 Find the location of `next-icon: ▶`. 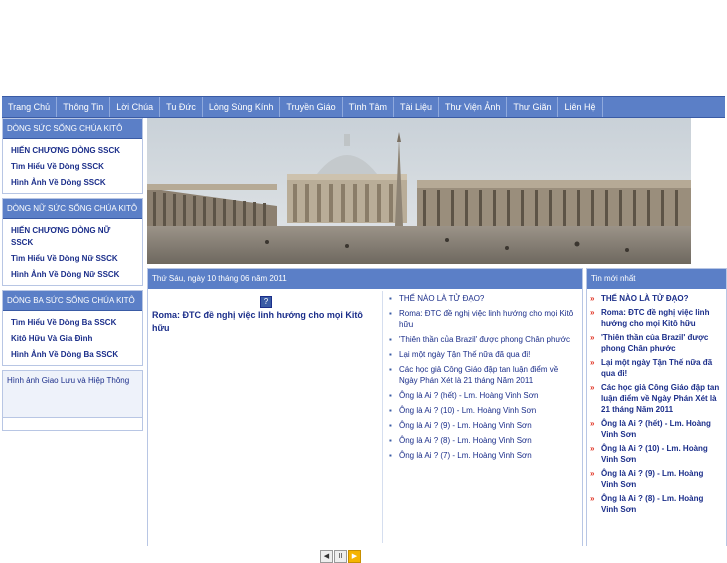

next-icon: ▶ is located at coordinates (354, 556).